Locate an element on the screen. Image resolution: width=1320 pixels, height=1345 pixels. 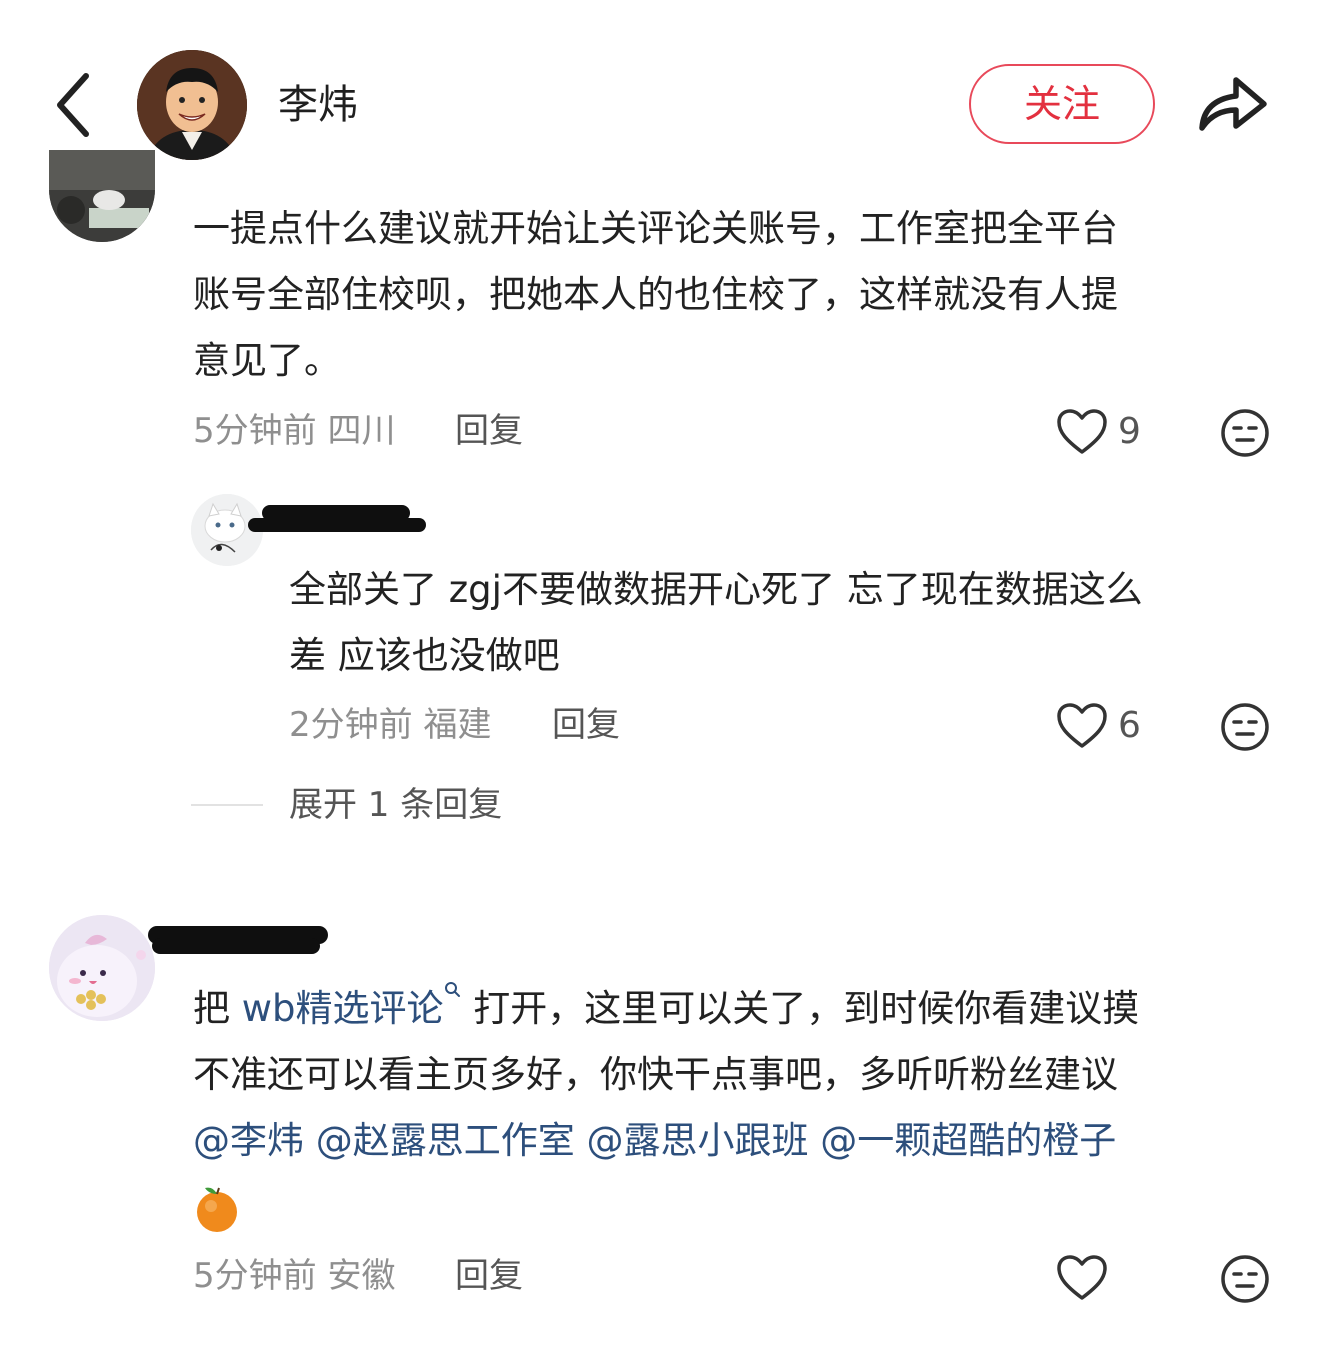
reply-location: 福建 is located at coordinates (457, 725).